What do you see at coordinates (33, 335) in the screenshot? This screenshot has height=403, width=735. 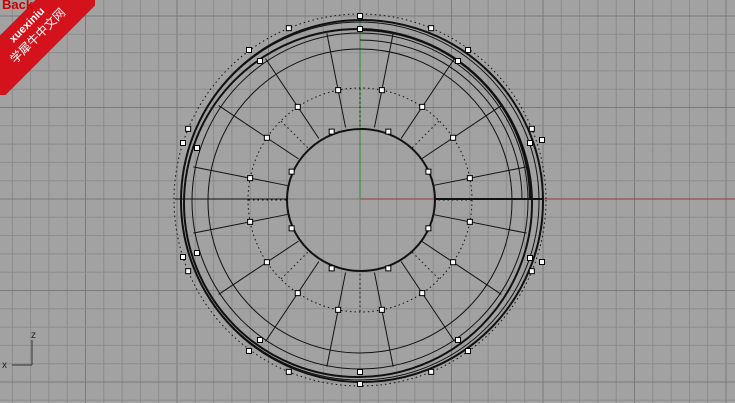 I see `gizmo-z-label: z` at bounding box center [33, 335].